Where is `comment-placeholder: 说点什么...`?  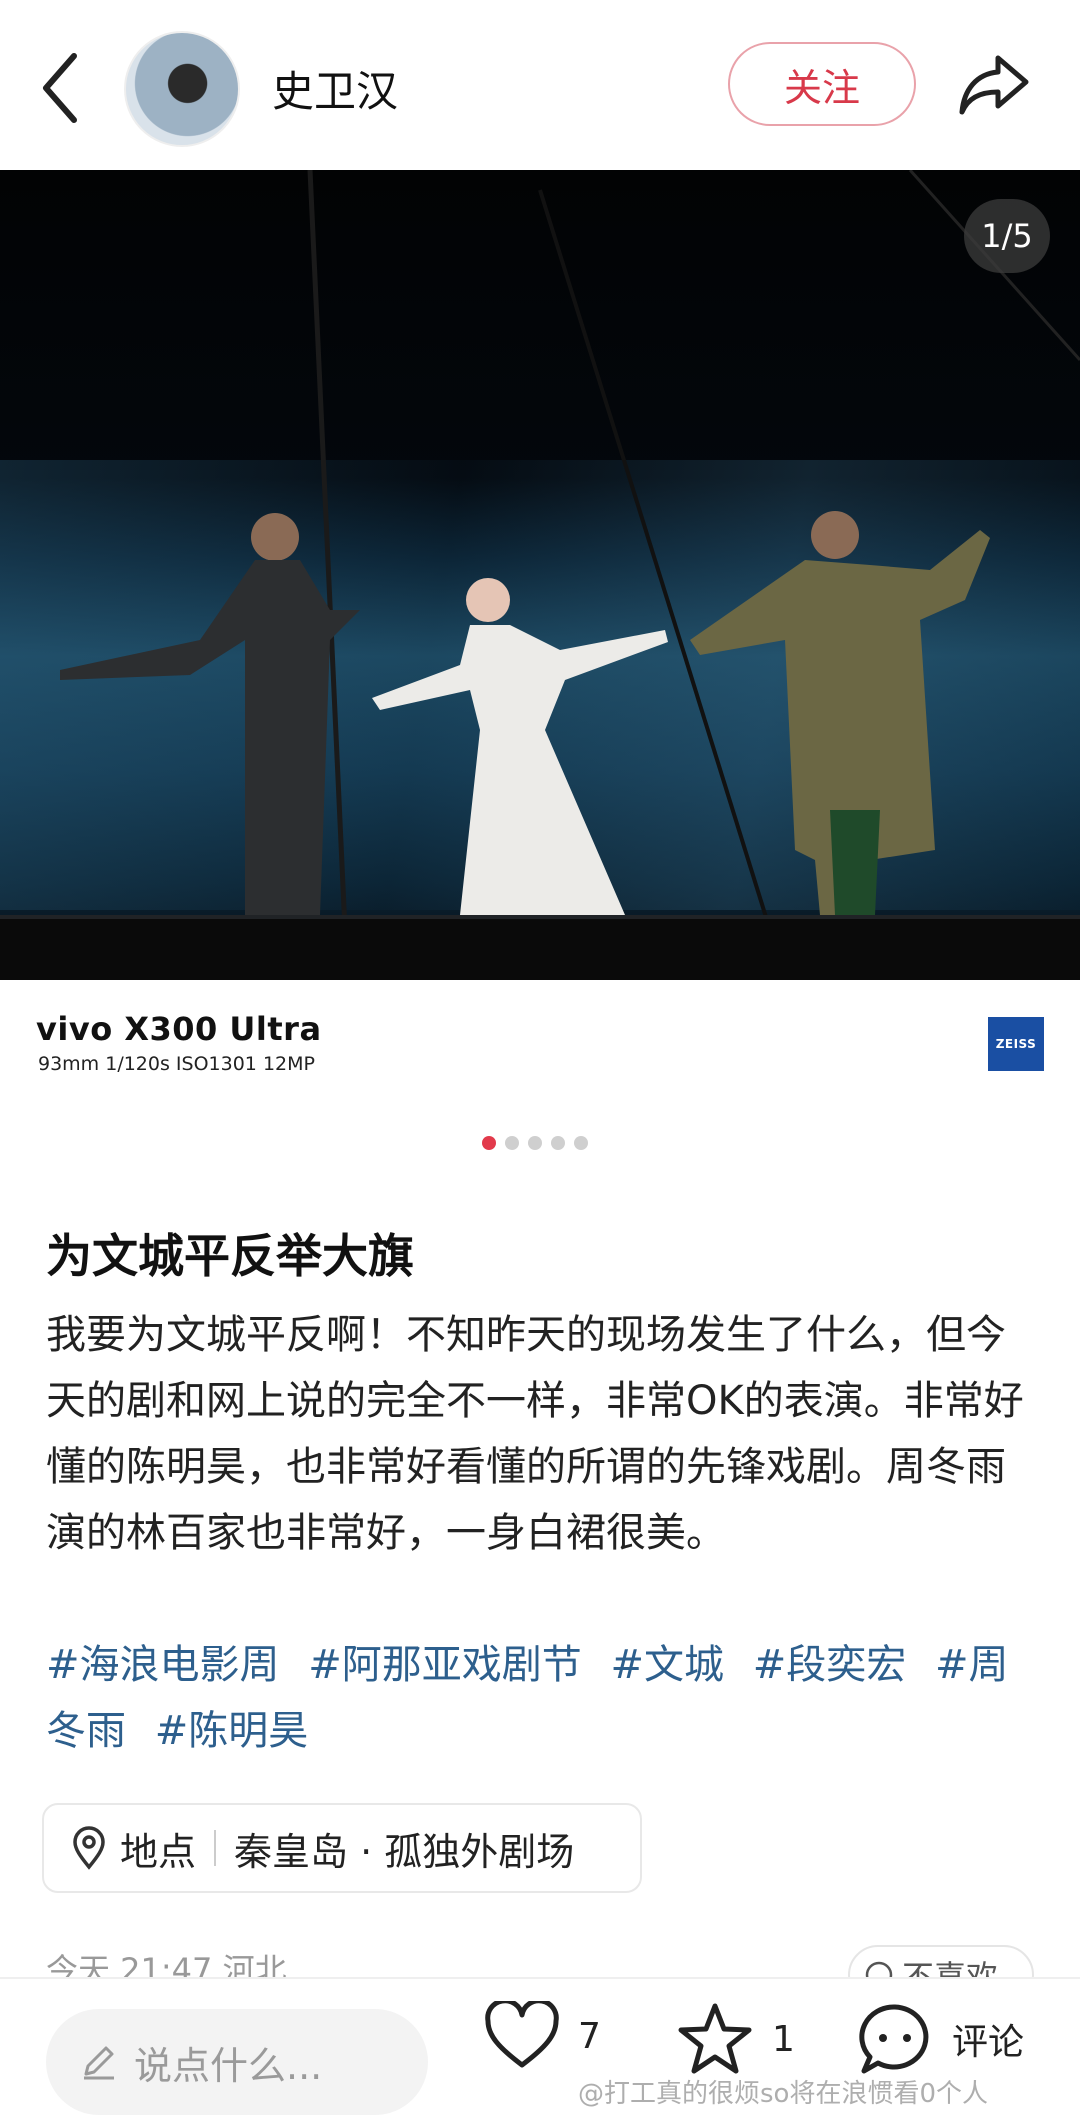
comment-placeholder: 说点什么... is located at coordinates (228, 2065).